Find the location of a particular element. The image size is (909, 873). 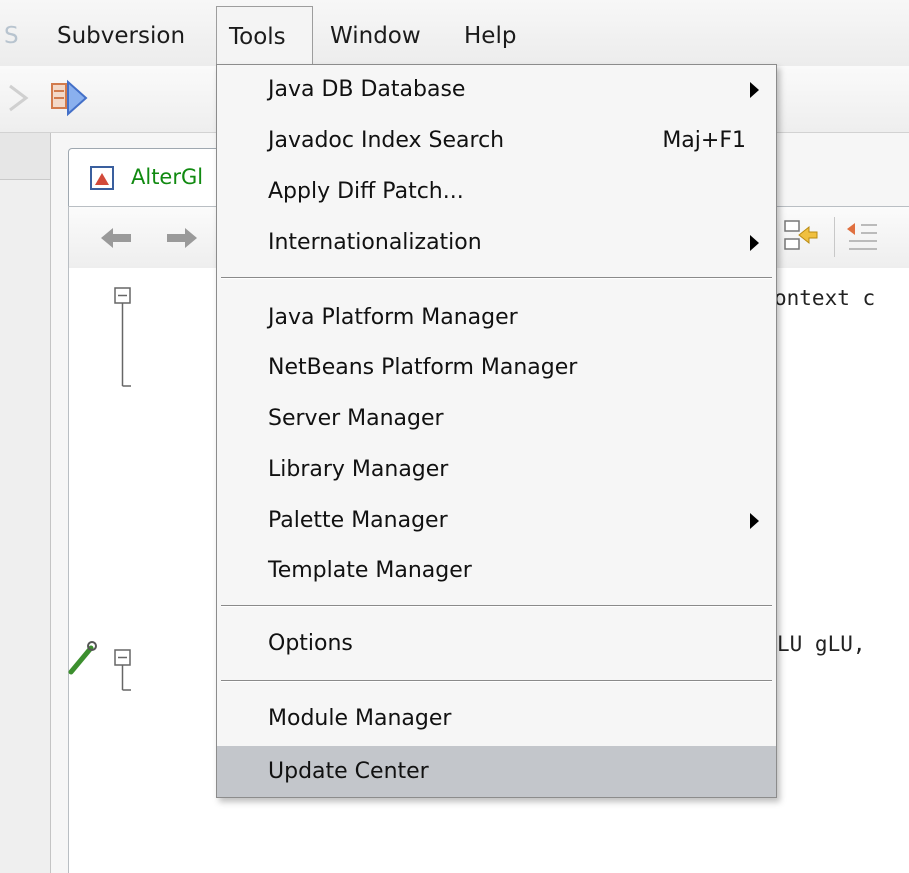

menu-item-label: Palette Manager is located at coordinates (358, 520).